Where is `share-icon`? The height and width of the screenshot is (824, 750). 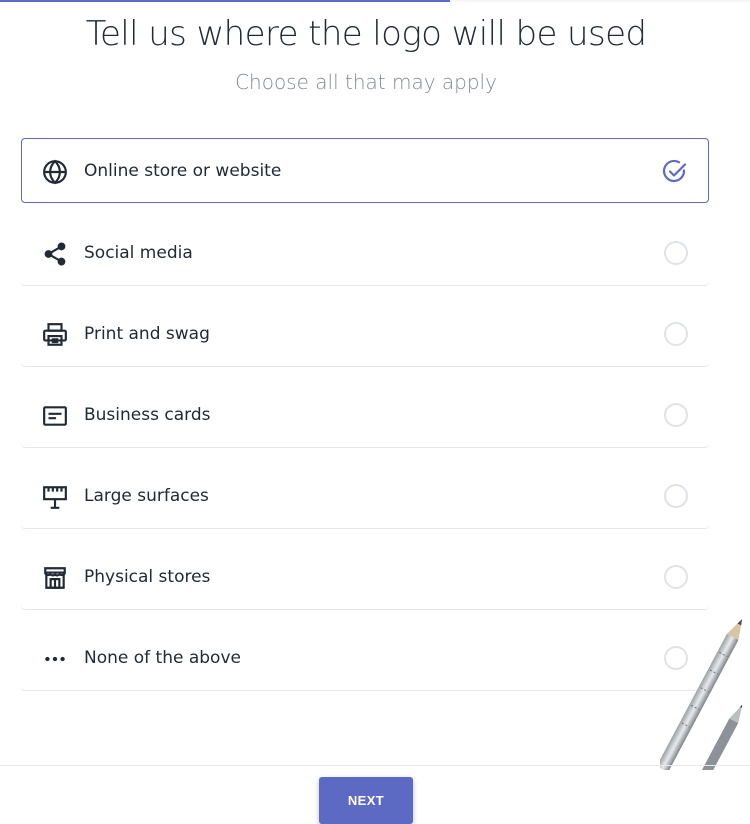
share-icon is located at coordinates (55, 254).